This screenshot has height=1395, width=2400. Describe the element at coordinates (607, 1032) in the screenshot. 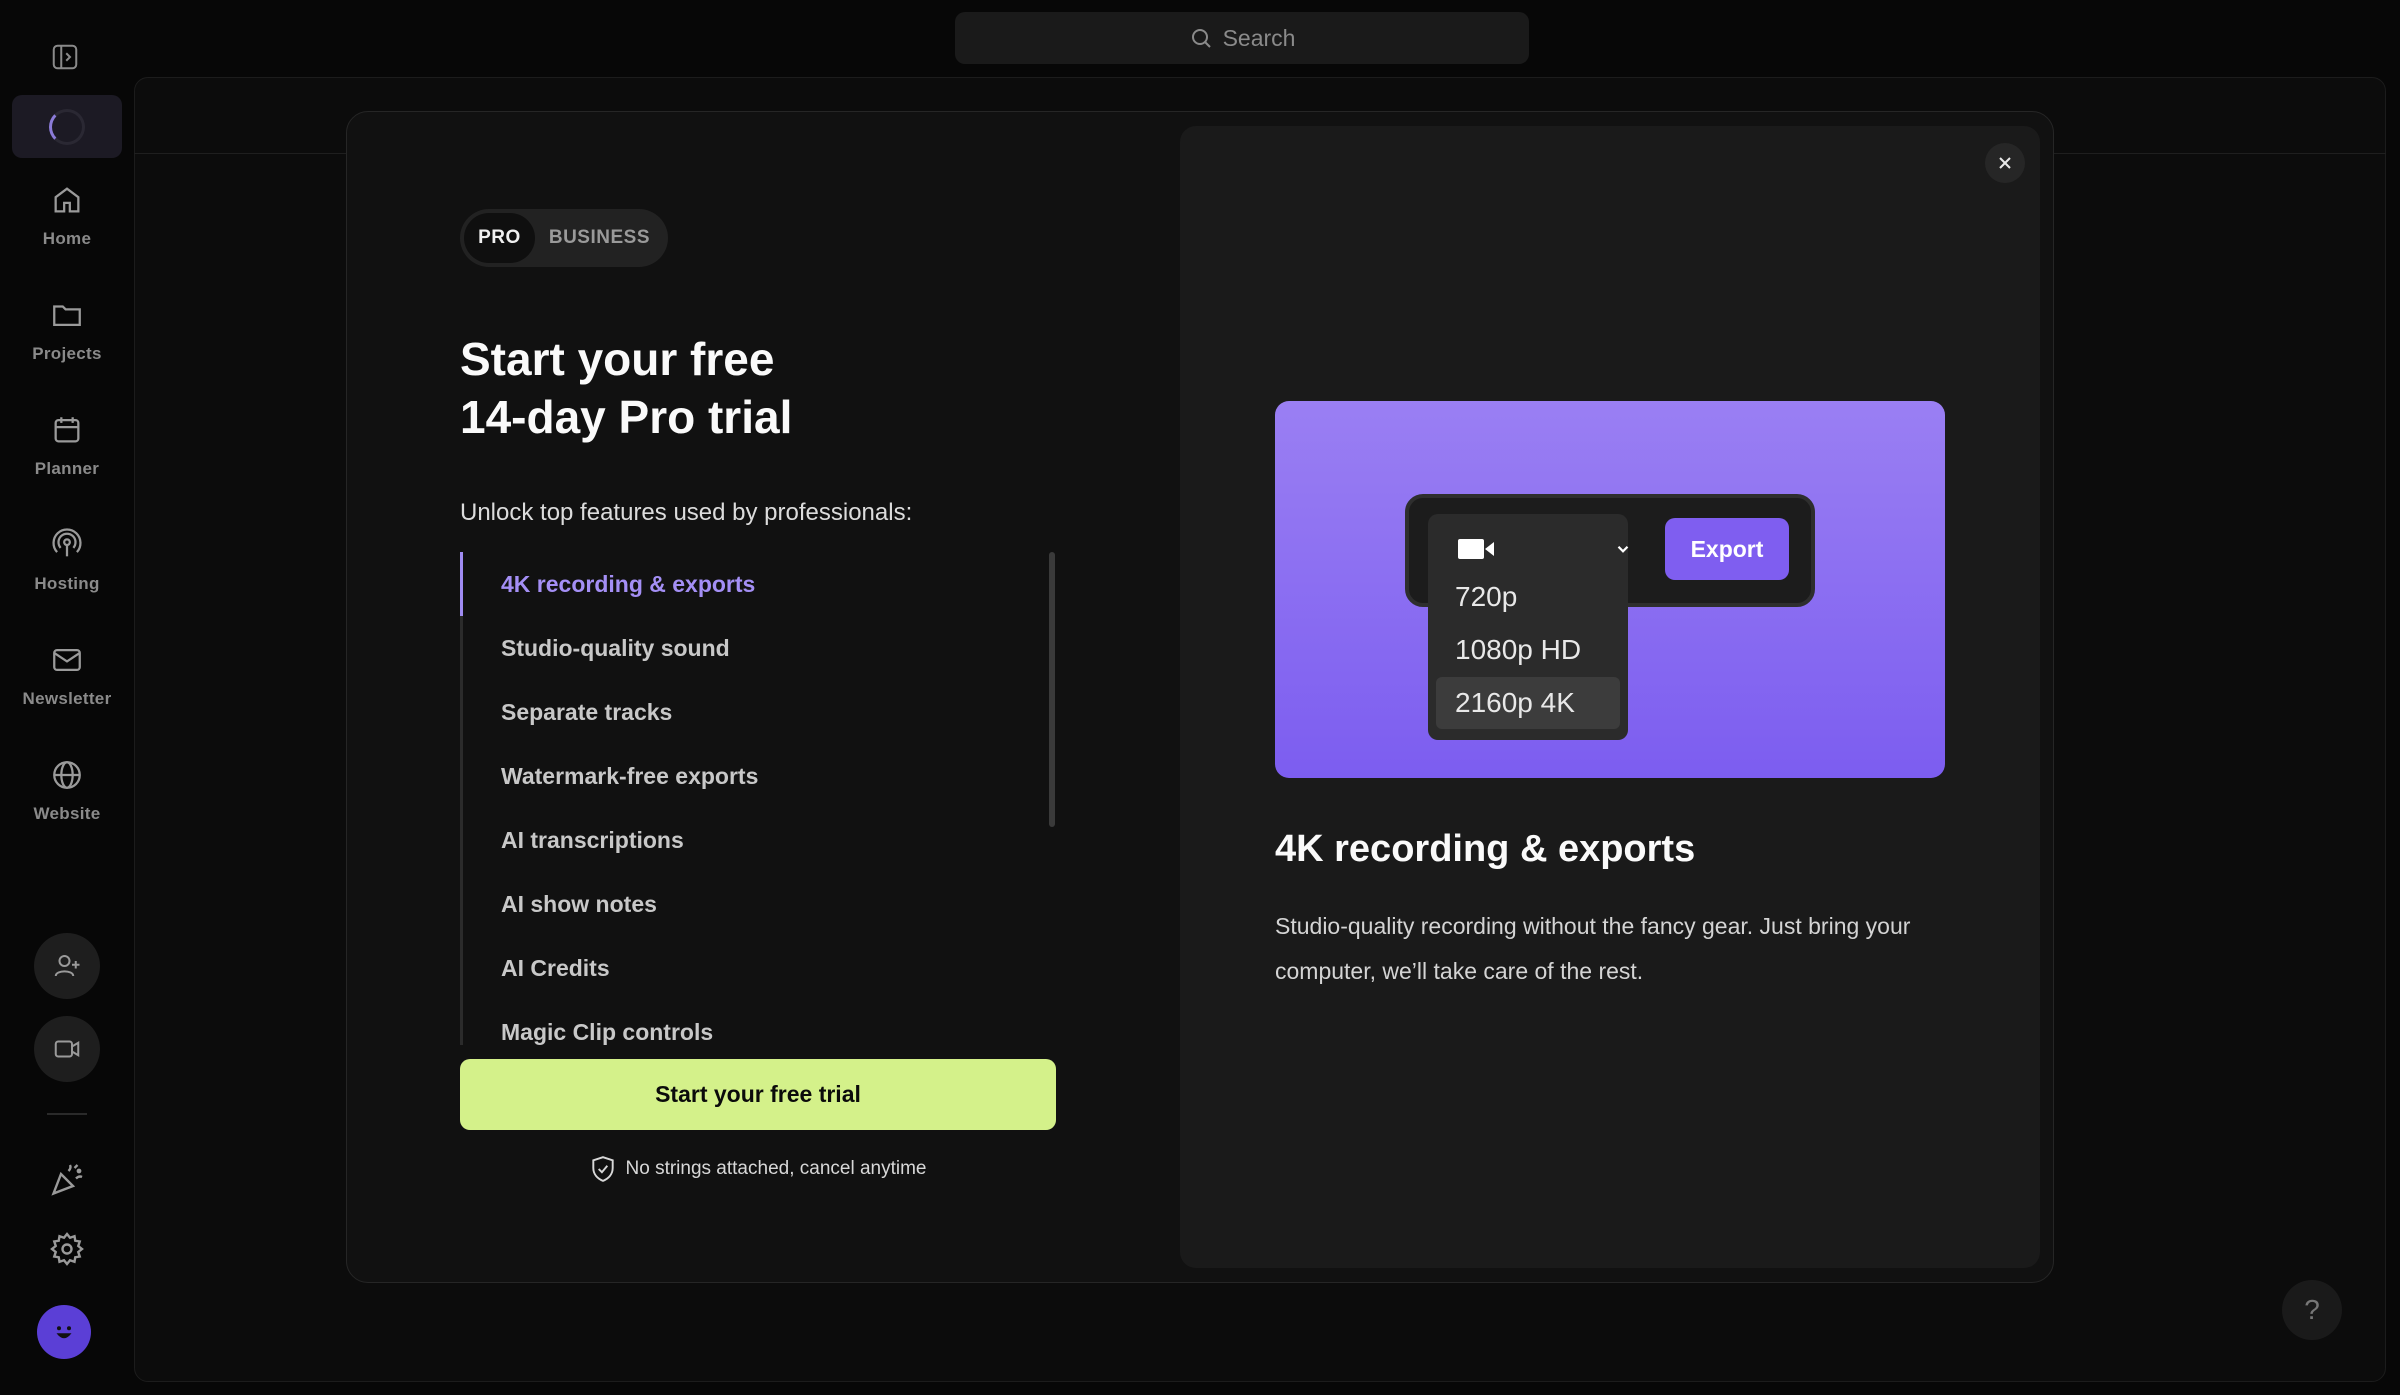

I see `feature-item: Magic Clip controls` at that location.